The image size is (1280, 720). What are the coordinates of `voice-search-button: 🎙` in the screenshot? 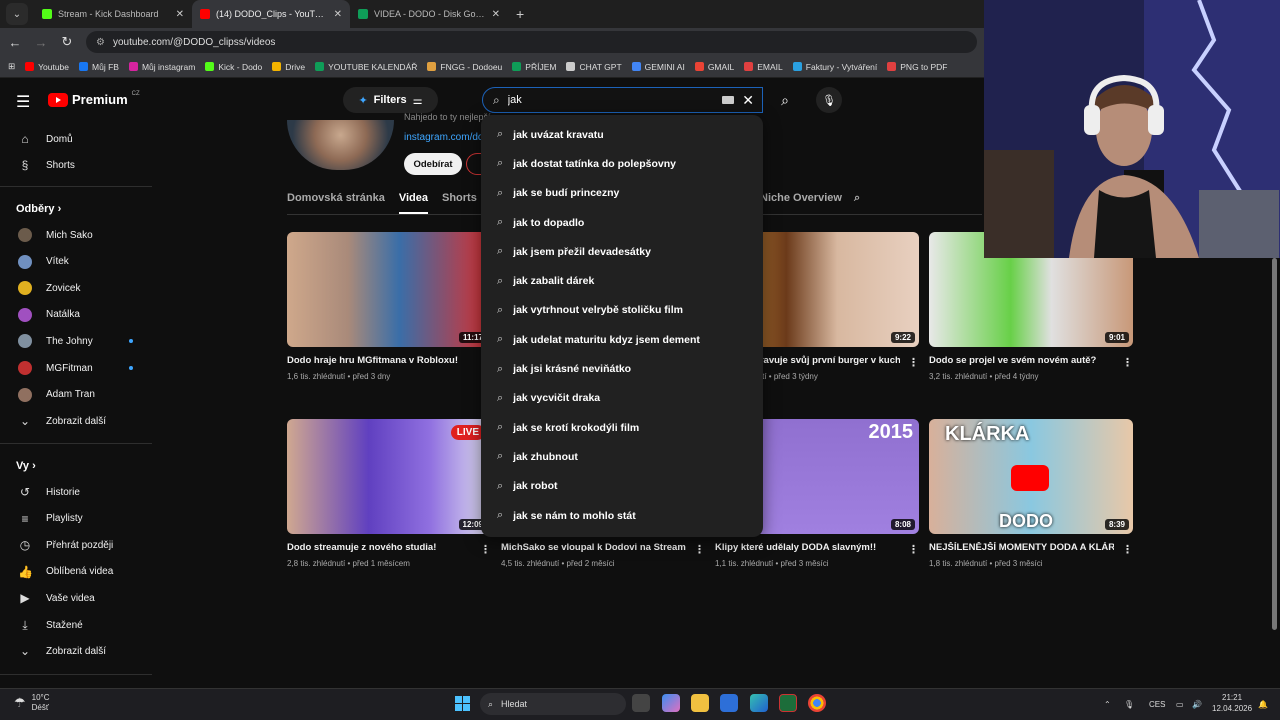 It's located at (829, 100).